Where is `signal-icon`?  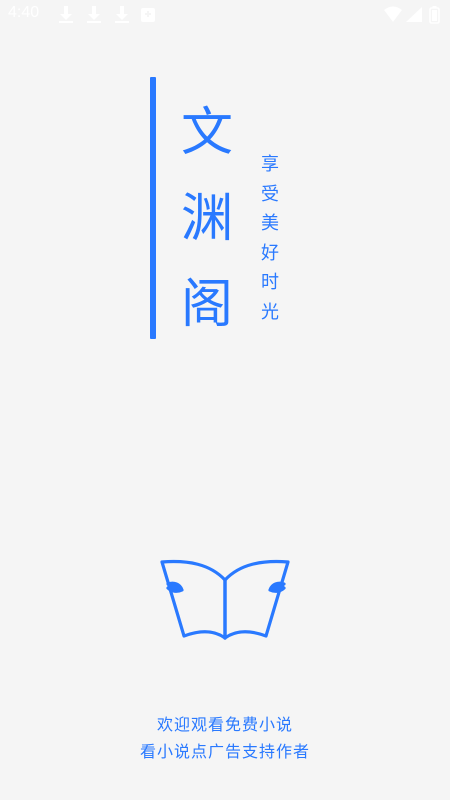
signal-icon is located at coordinates (414, 14).